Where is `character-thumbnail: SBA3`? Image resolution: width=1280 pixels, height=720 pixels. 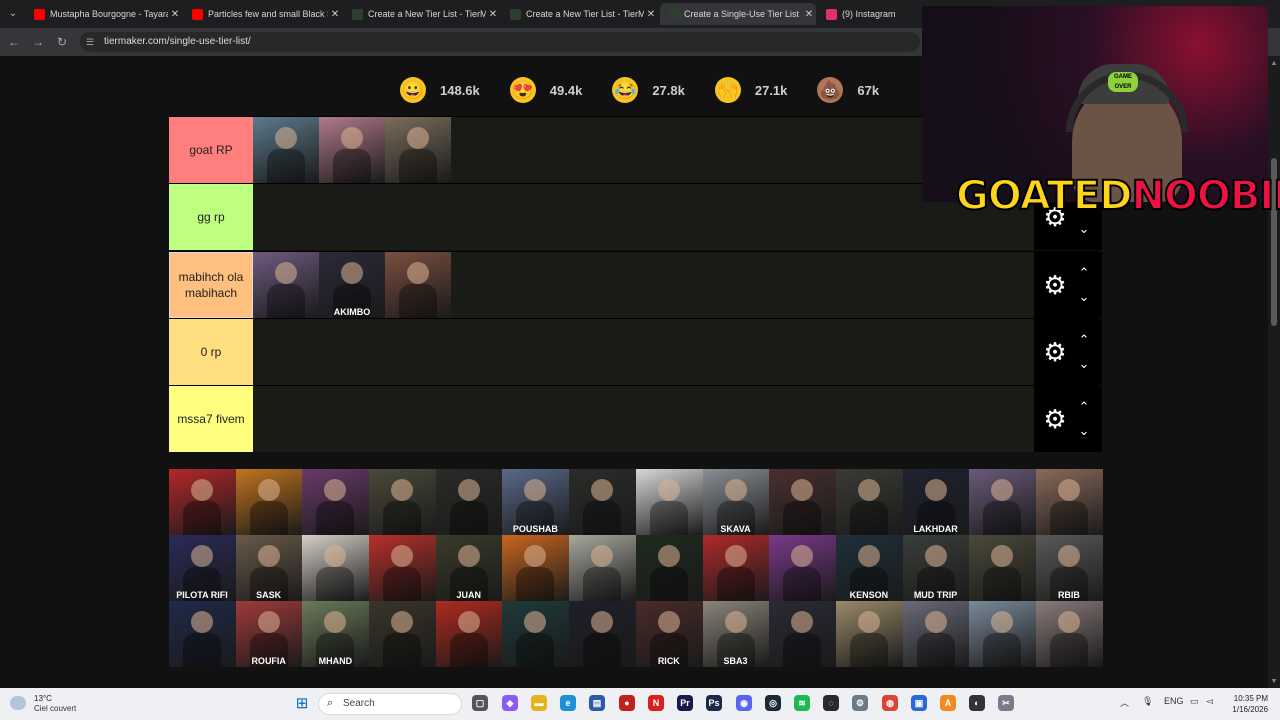 character-thumbnail: SBA3 is located at coordinates (736, 634).